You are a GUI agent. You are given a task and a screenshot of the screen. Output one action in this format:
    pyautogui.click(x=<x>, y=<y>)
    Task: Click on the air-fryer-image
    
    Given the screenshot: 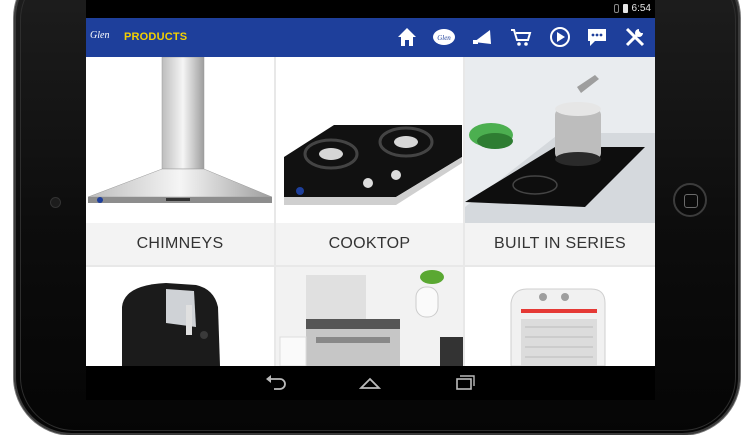 What is the action you would take?
    pyautogui.click(x=171, y=324)
    